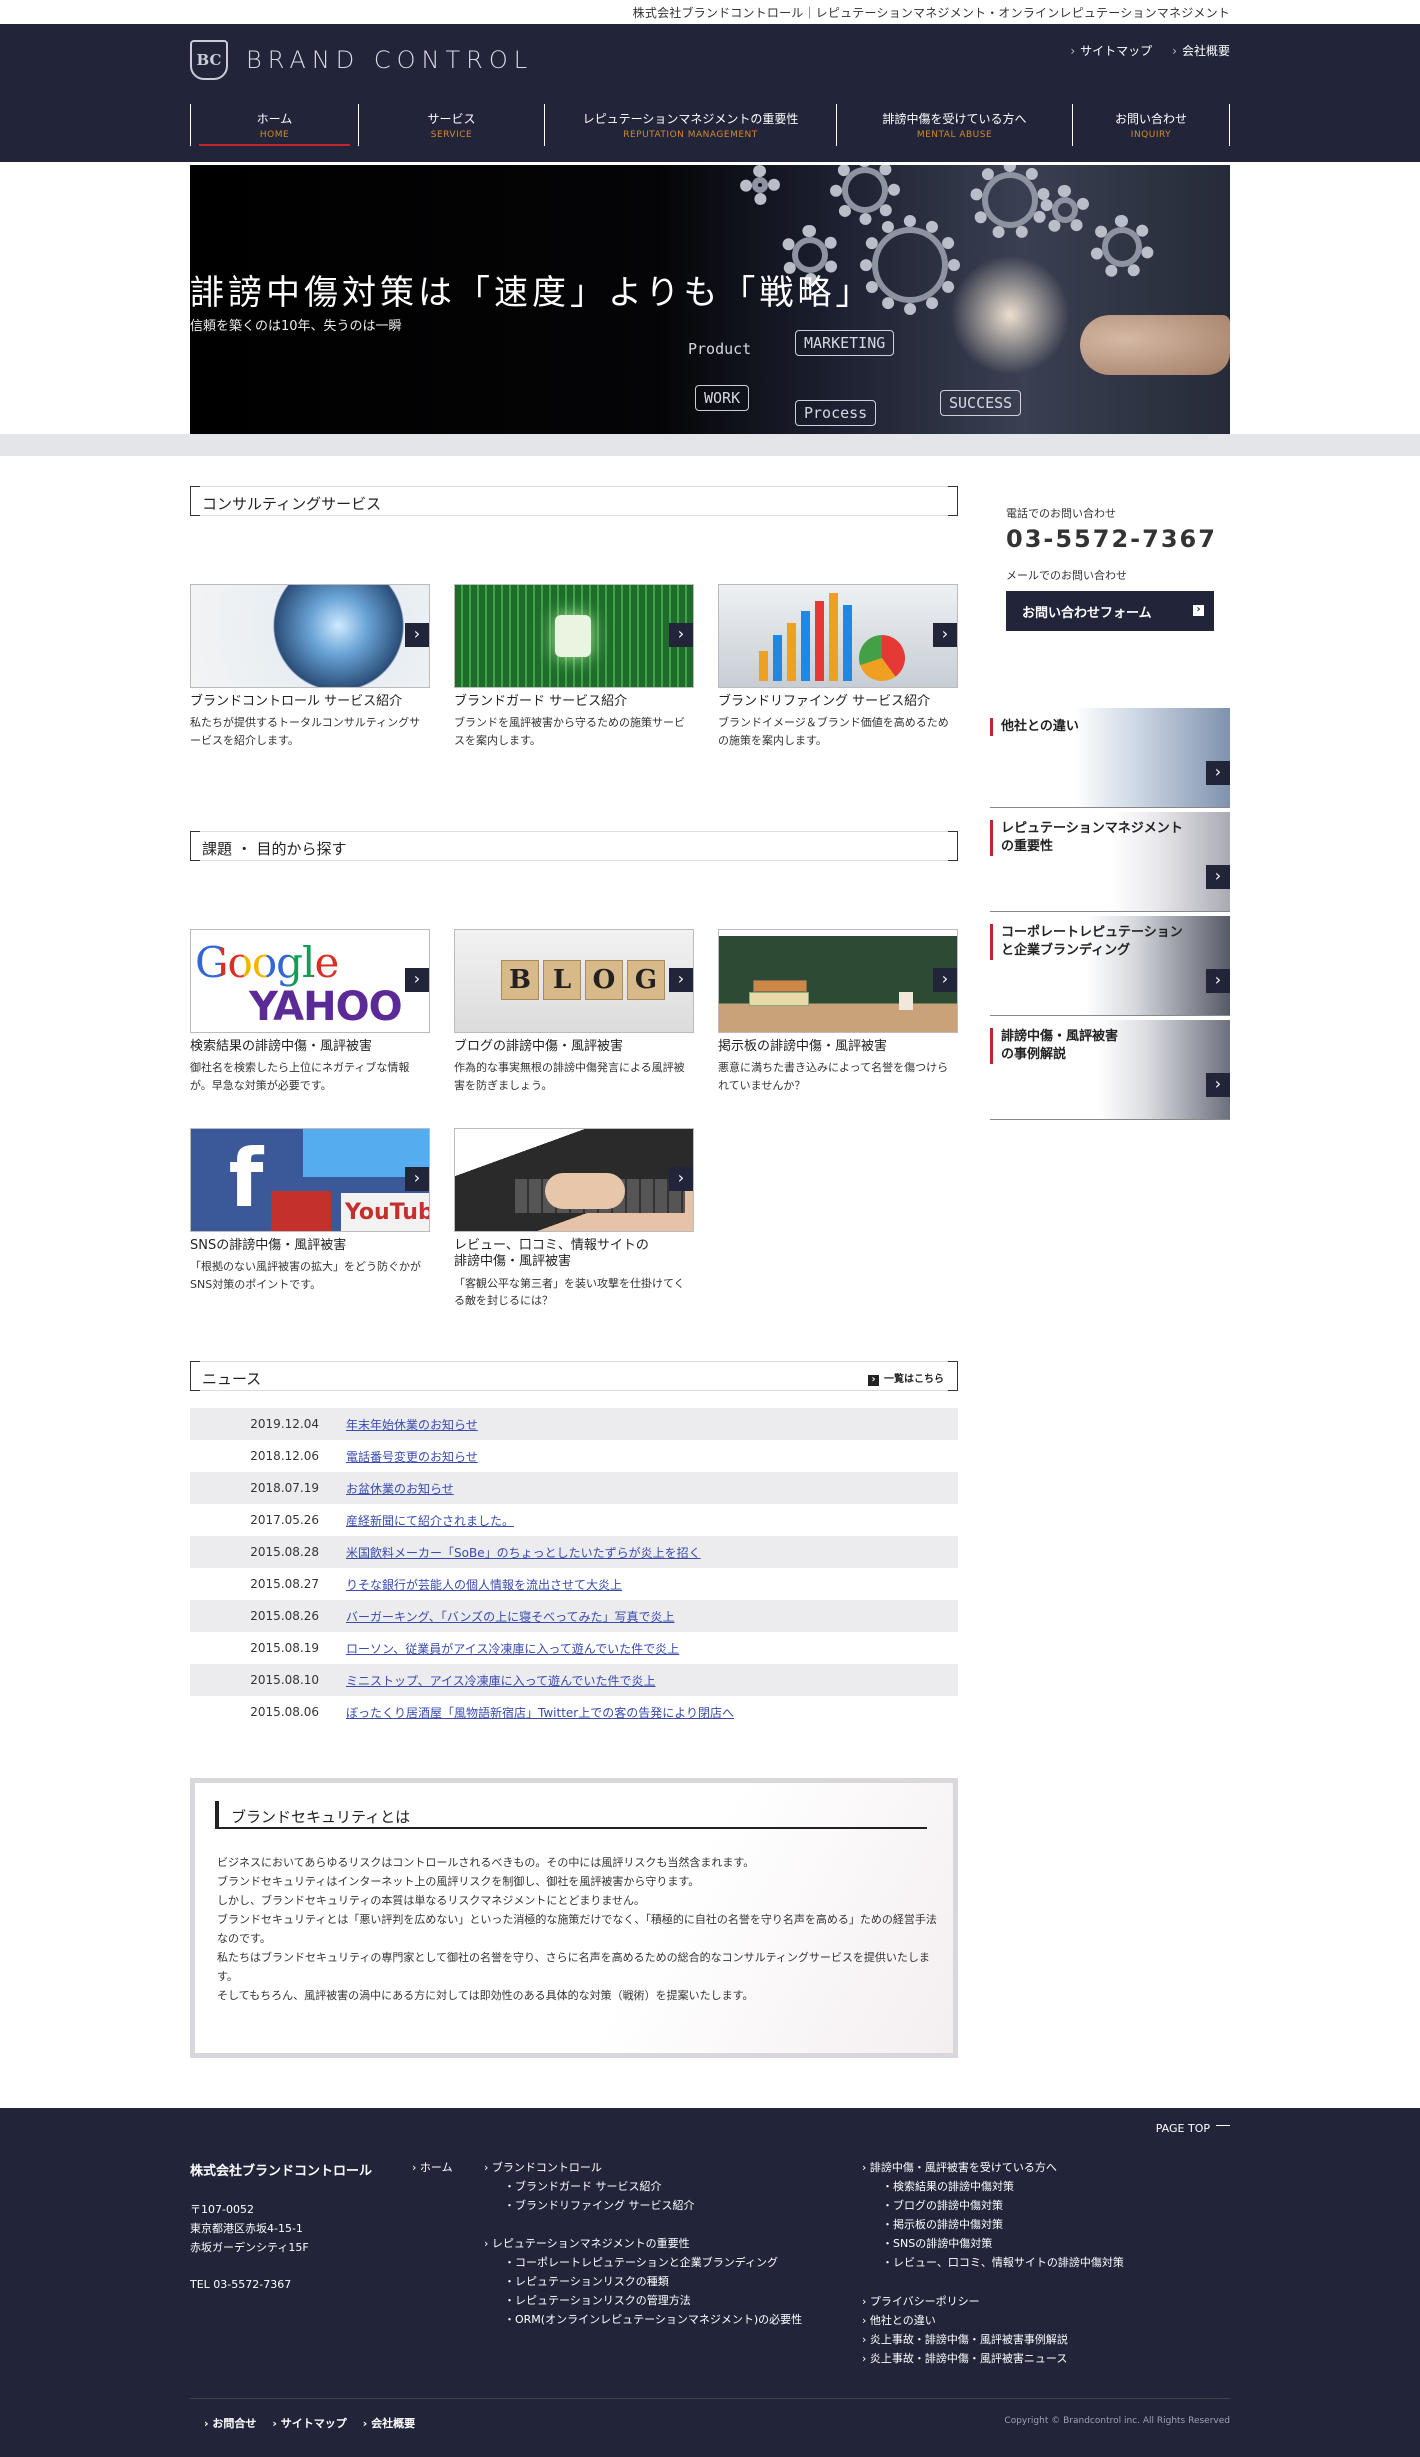 Image resolution: width=1420 pixels, height=2457 pixels. Describe the element at coordinates (310, 1180) in the screenshot. I see `card-thumbnail: f YouTube ›` at that location.